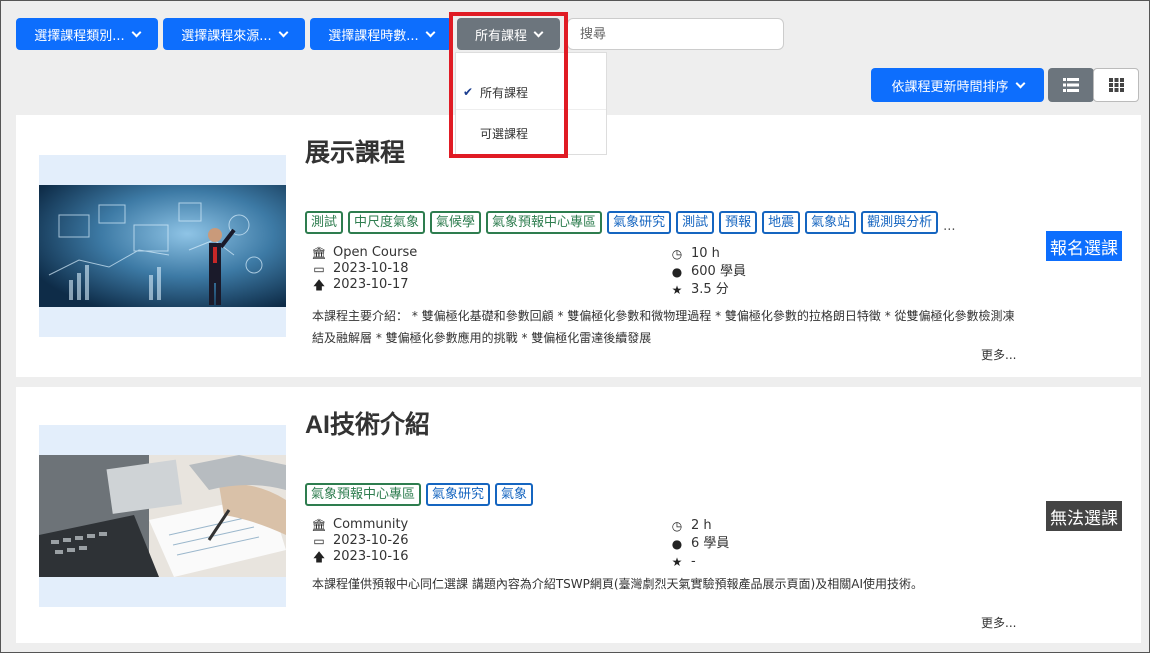 This screenshot has height=653, width=1150. What do you see at coordinates (456, 222) in the screenshot?
I see `course-tag: 氣候學` at bounding box center [456, 222].